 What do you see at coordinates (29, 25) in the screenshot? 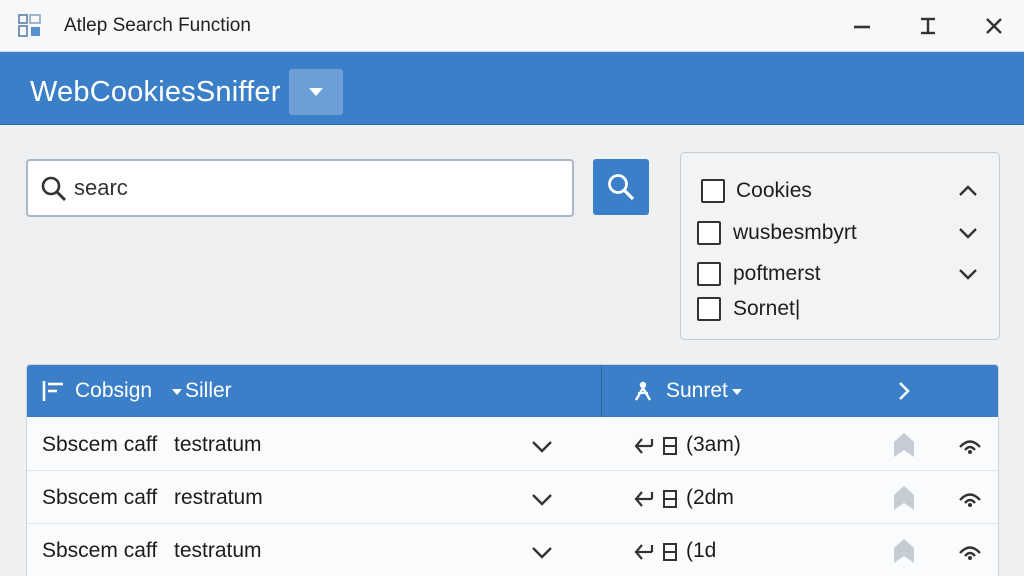
I see `window-grid-icon` at bounding box center [29, 25].